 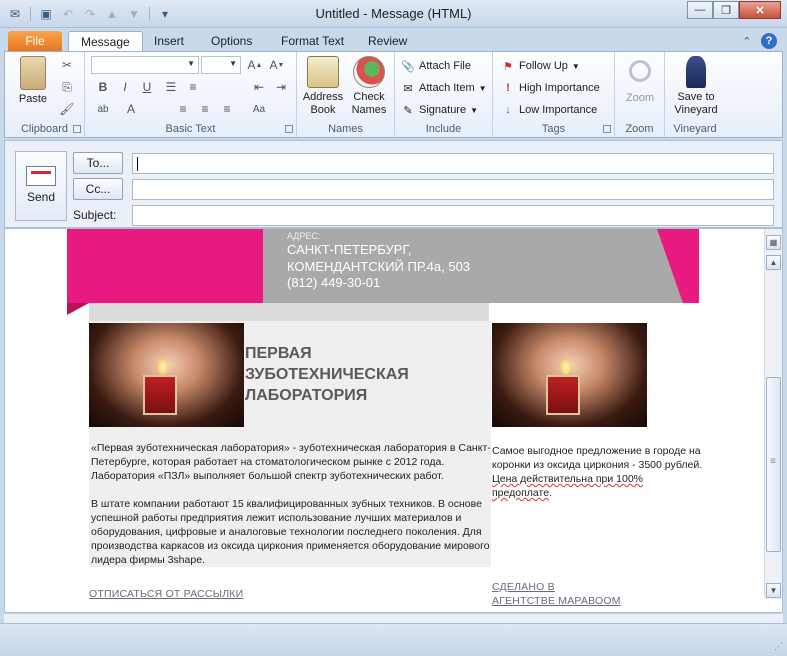 I want to click on headline-line-3: ЛАБОРАТОРИЯ, so click(x=306, y=395).